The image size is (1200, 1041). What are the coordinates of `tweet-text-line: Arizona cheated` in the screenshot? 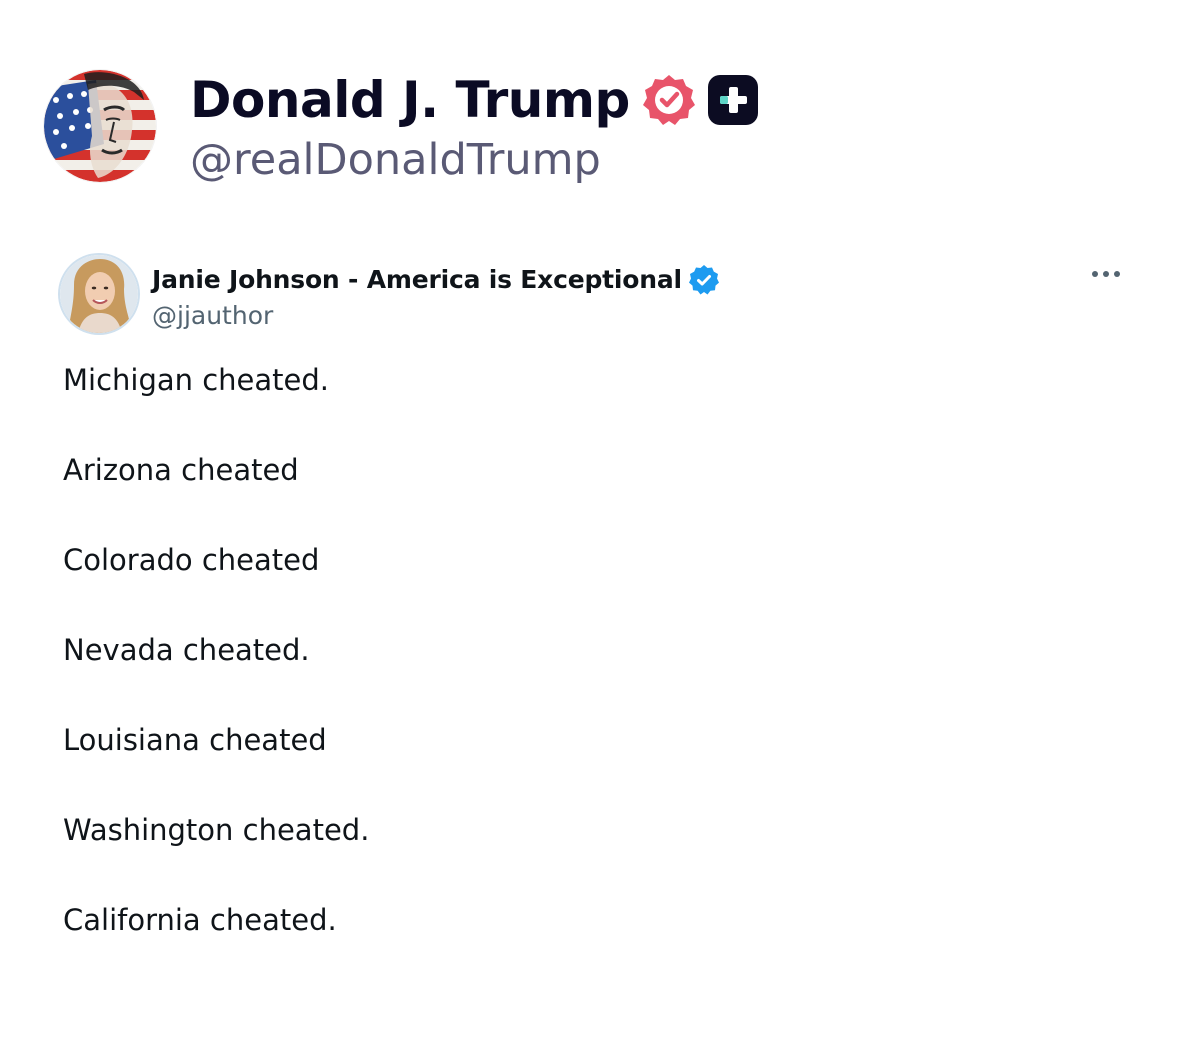 It's located at (181, 470).